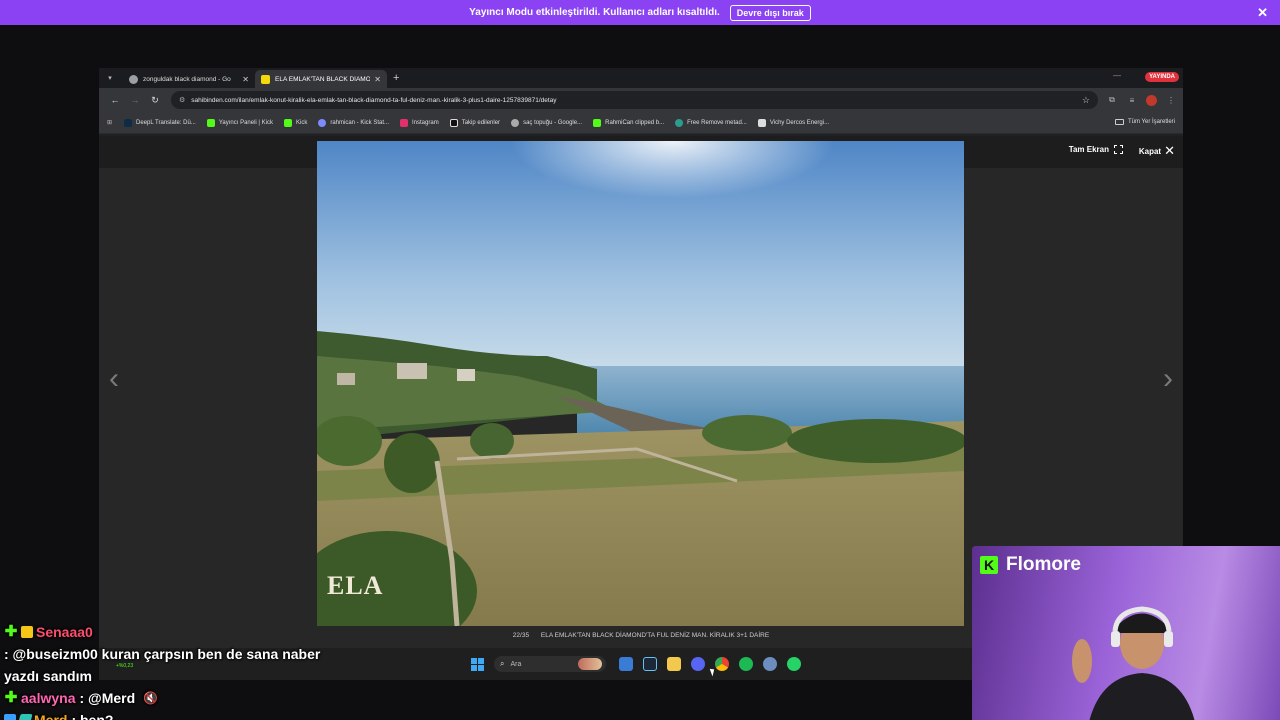  I want to click on tab-sahibinden-listing: ELA EMLAK'TAN BLACK DİAMO ✕, so click(321, 79).